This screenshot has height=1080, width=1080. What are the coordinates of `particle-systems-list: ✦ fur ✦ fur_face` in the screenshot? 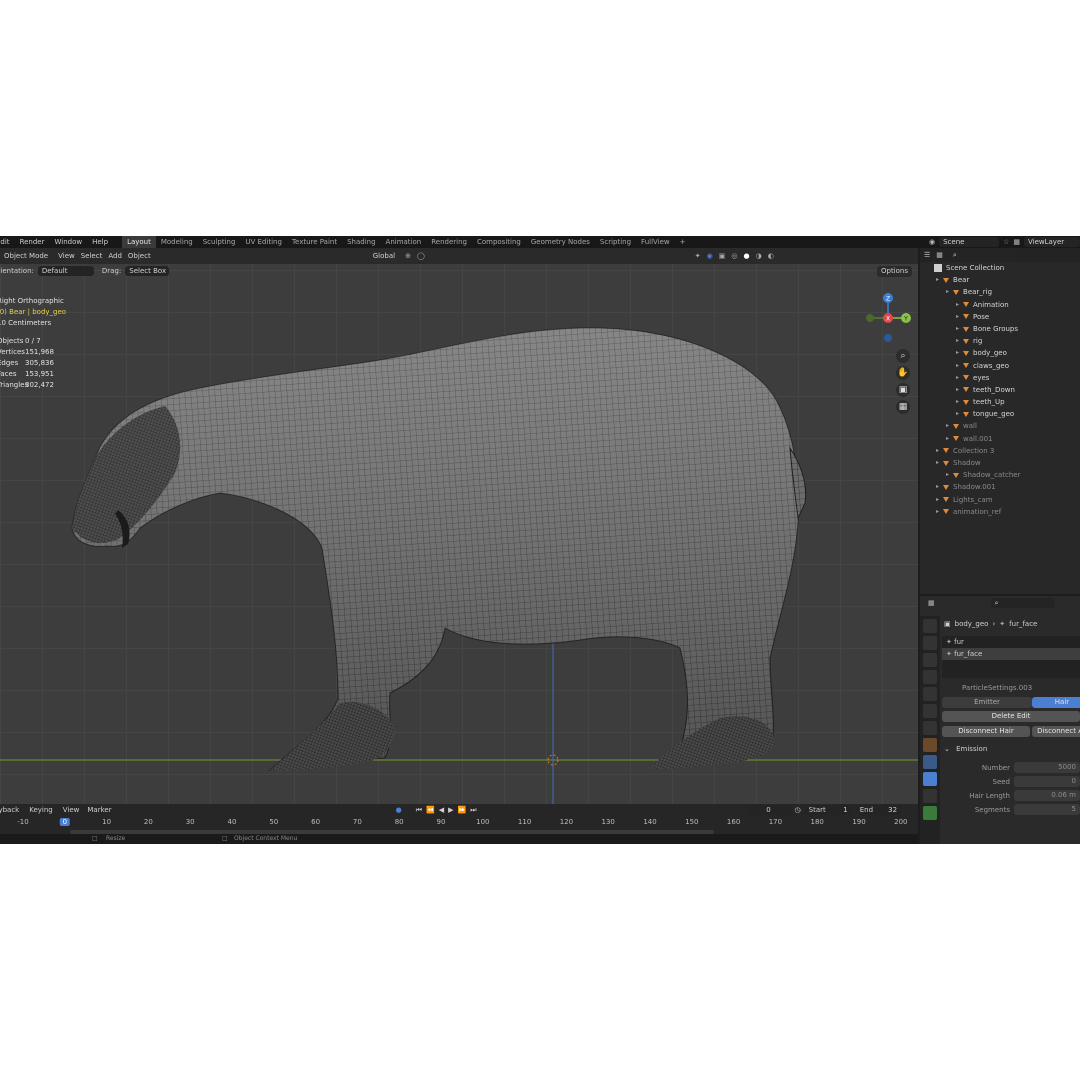 It's located at (1011, 657).